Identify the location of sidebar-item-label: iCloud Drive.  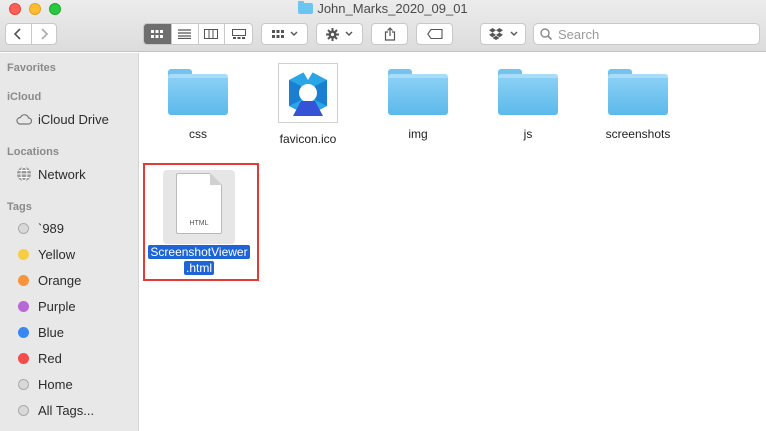
(73, 119).